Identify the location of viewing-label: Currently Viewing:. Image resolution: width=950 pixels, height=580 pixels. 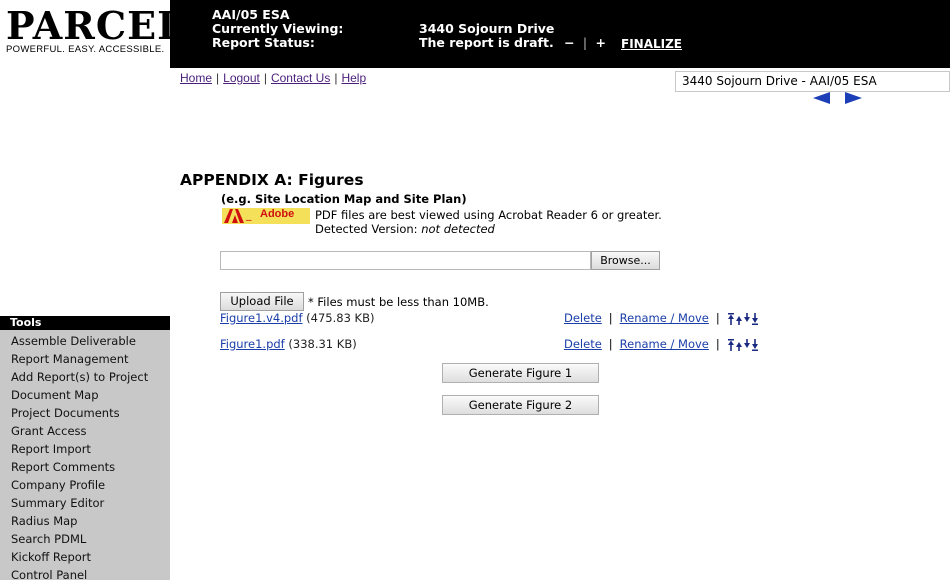
(278, 28).